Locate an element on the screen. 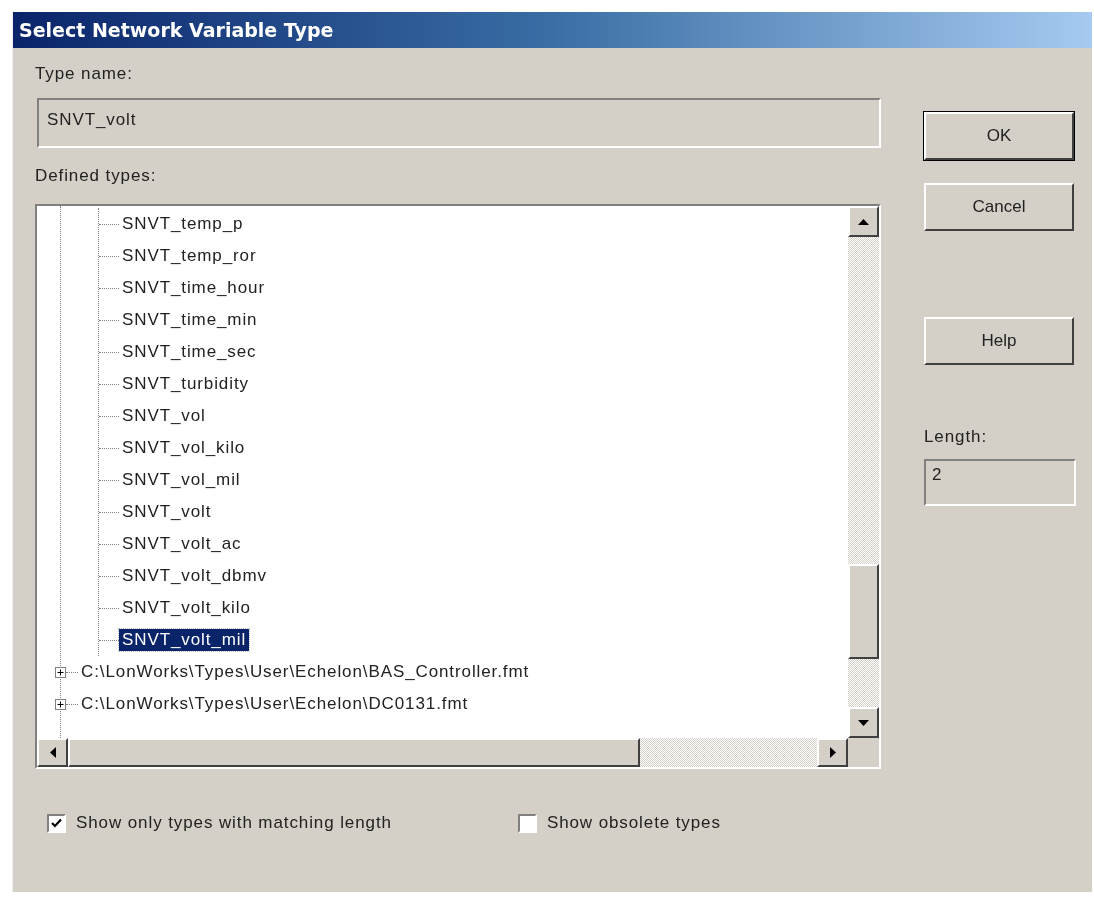  length-field: 2 is located at coordinates (1000, 482).